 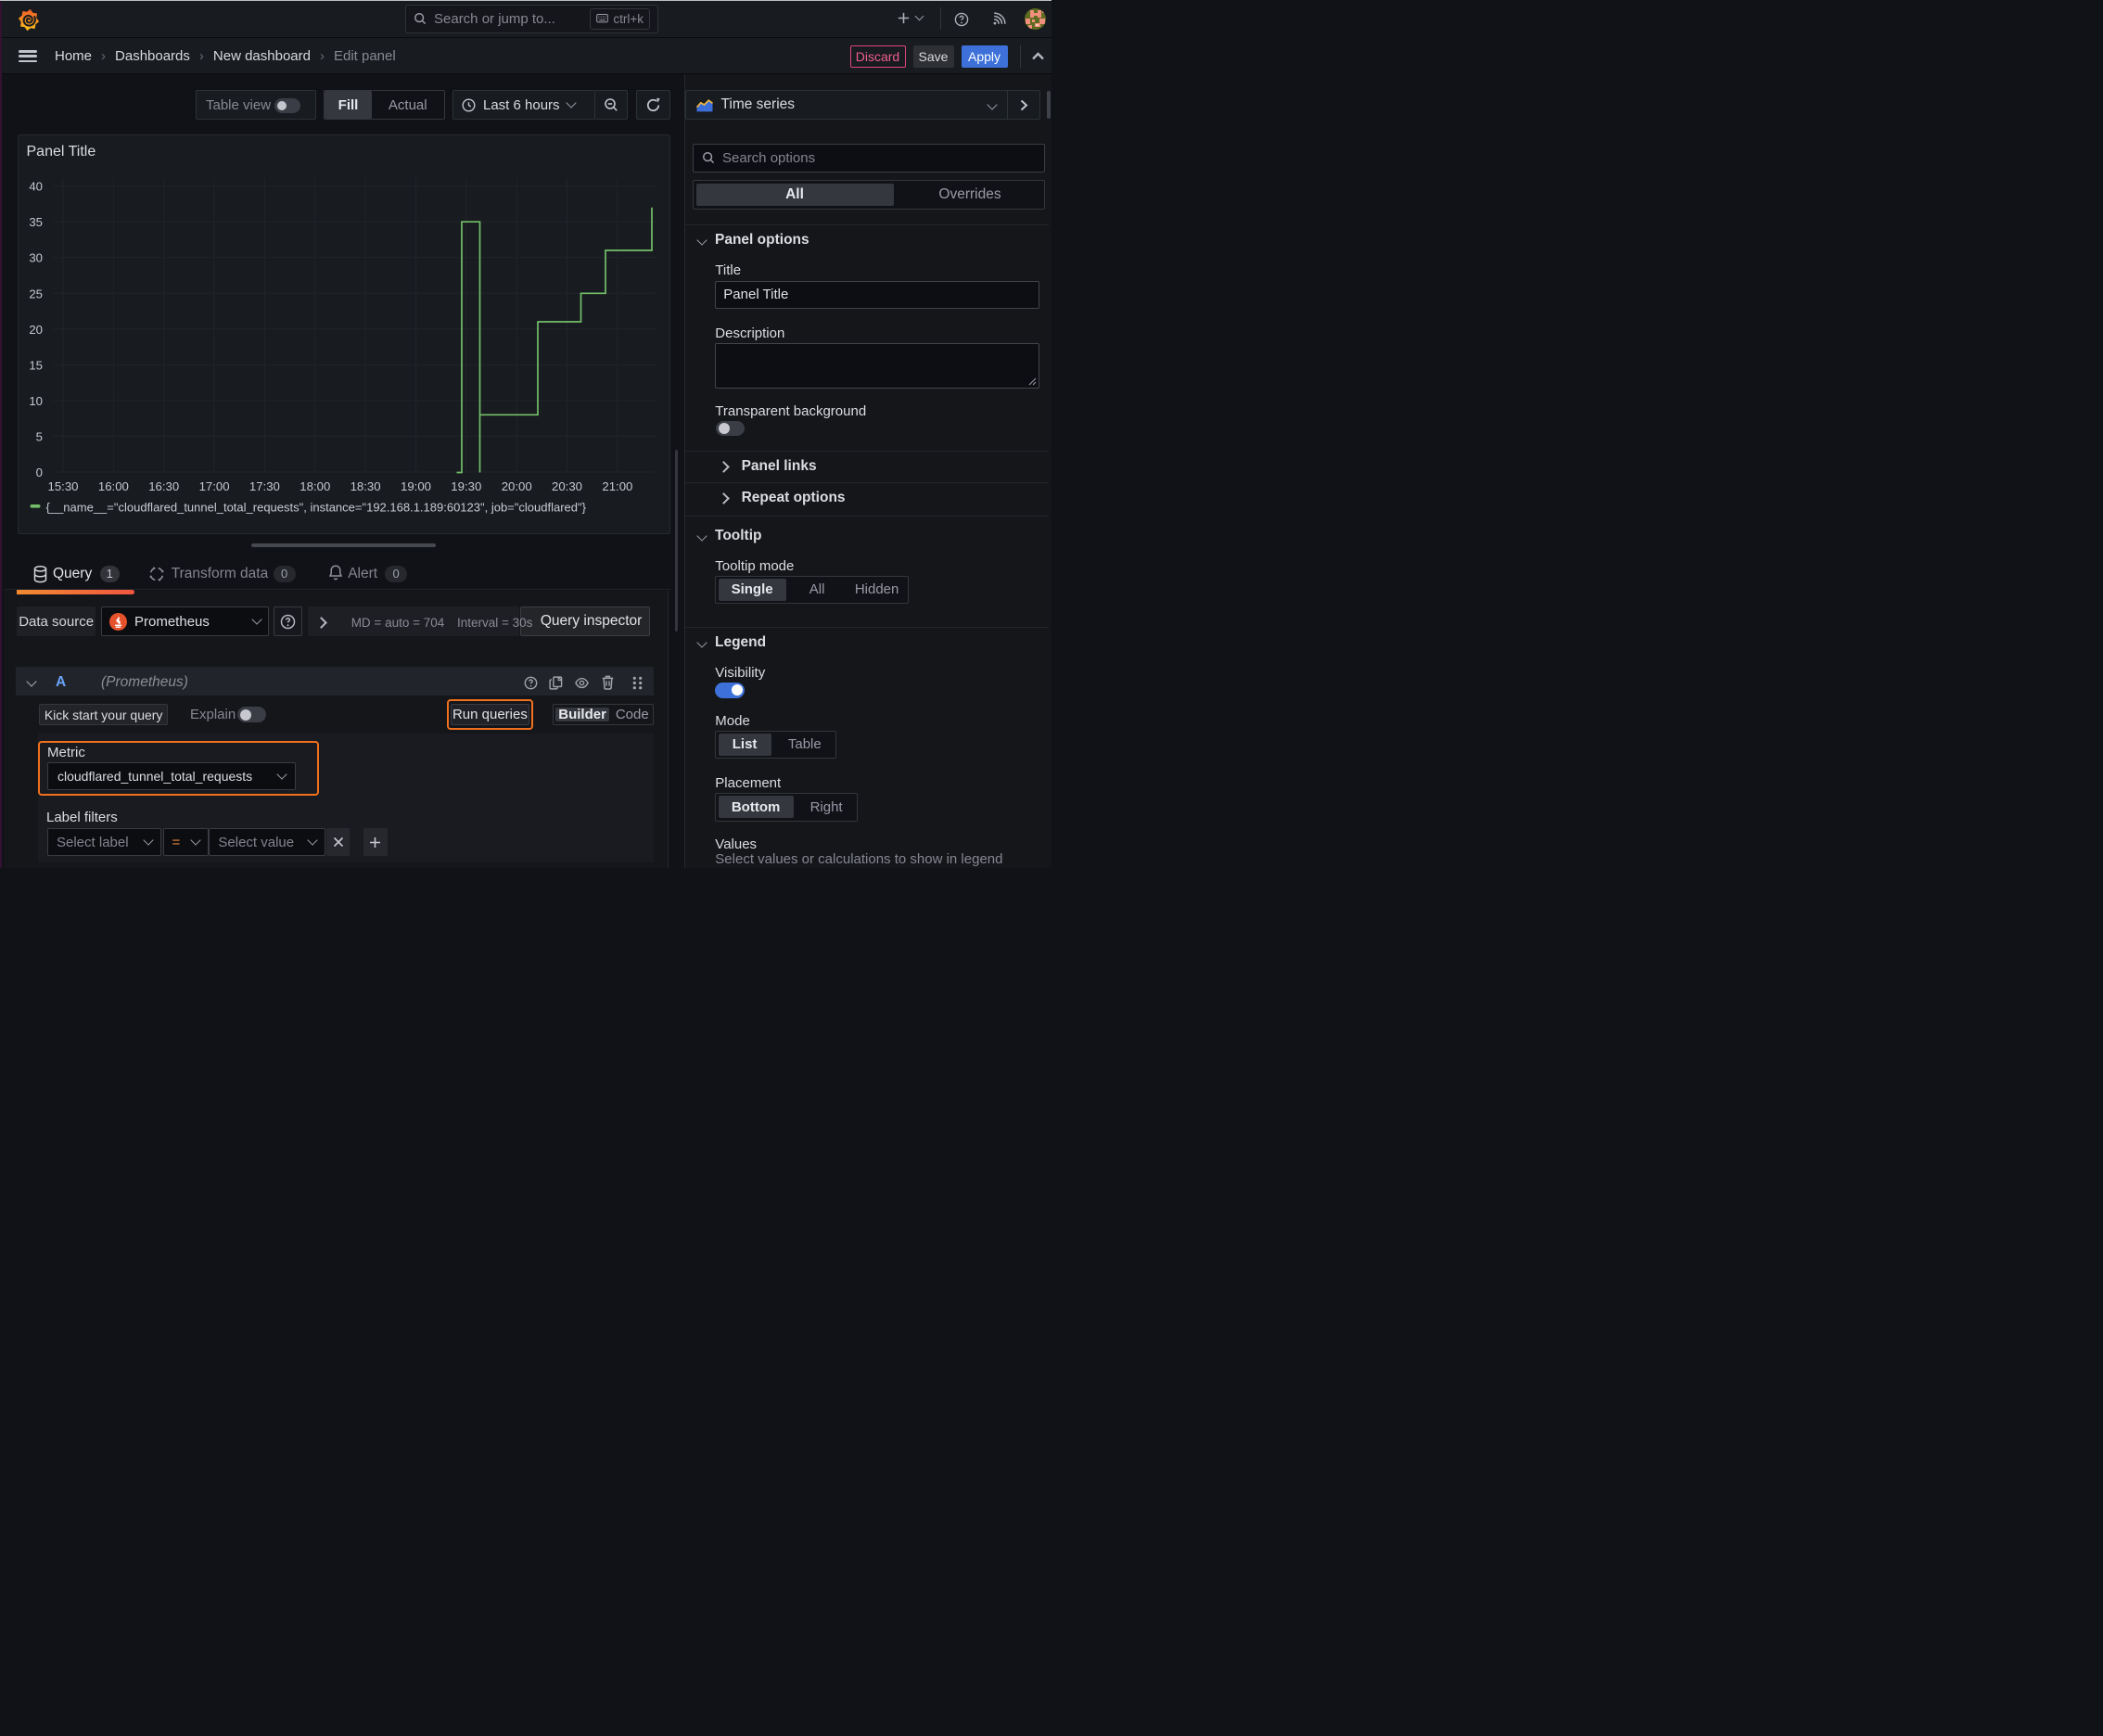 I want to click on svg-text: 19:30, so click(x=466, y=486).